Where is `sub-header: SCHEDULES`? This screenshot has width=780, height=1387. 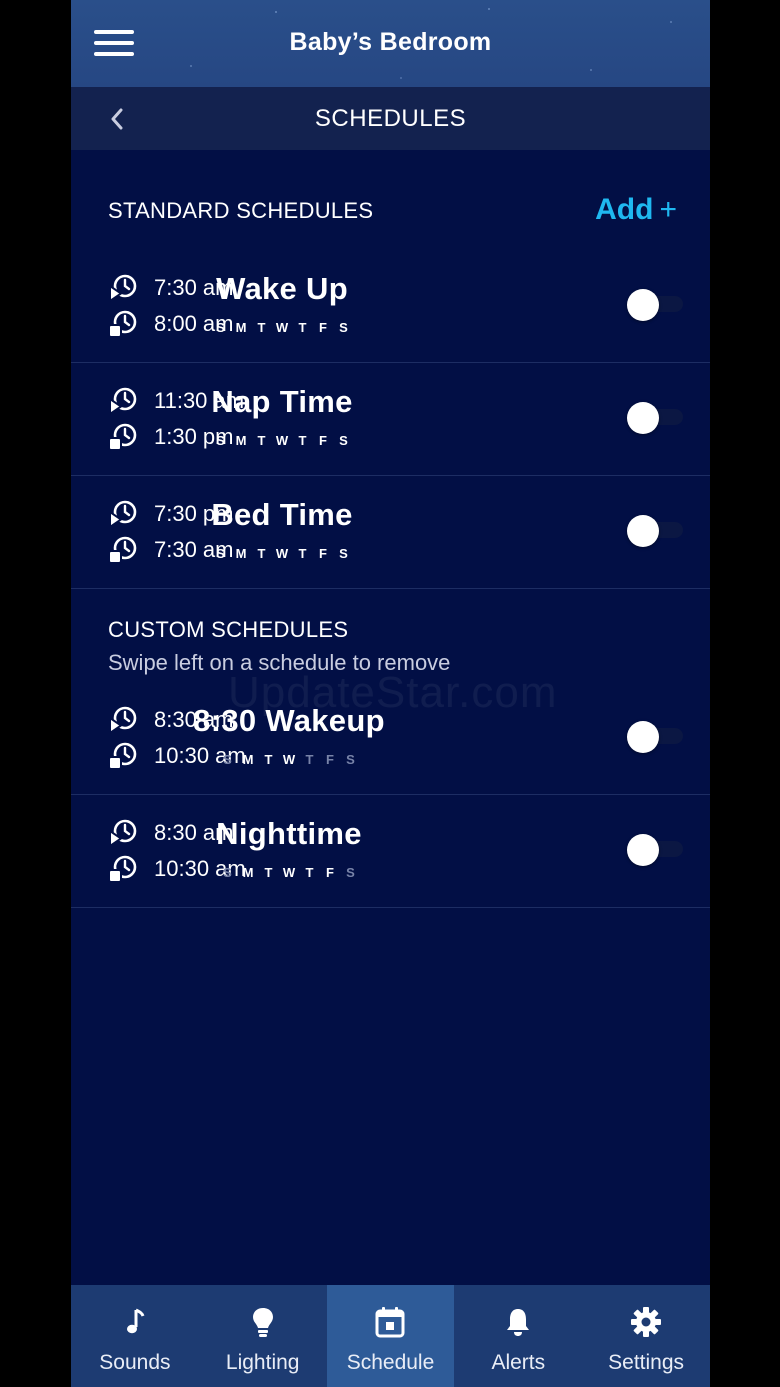
sub-header: SCHEDULES is located at coordinates (390, 118).